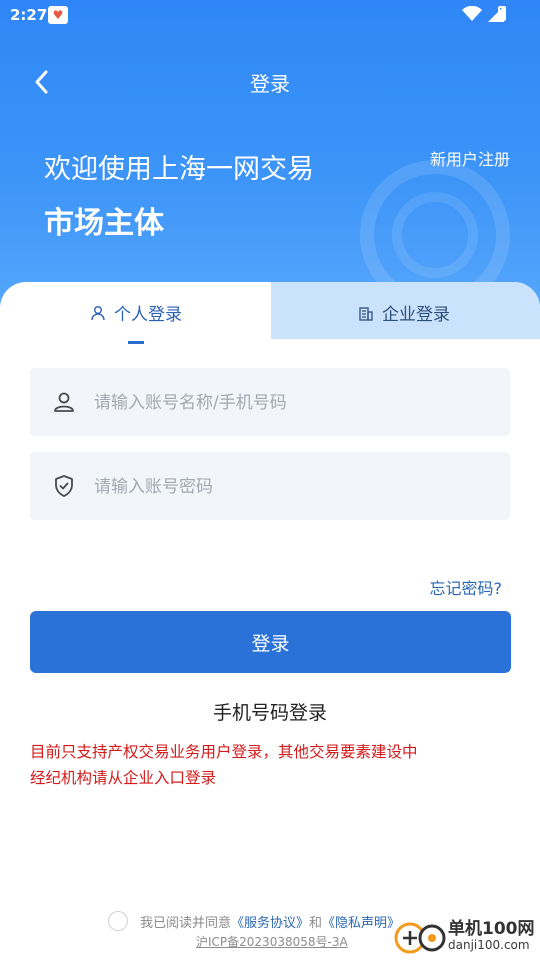 This screenshot has width=540, height=960. Describe the element at coordinates (104, 223) in the screenshot. I see `market-subject-title: 市场主体` at that location.